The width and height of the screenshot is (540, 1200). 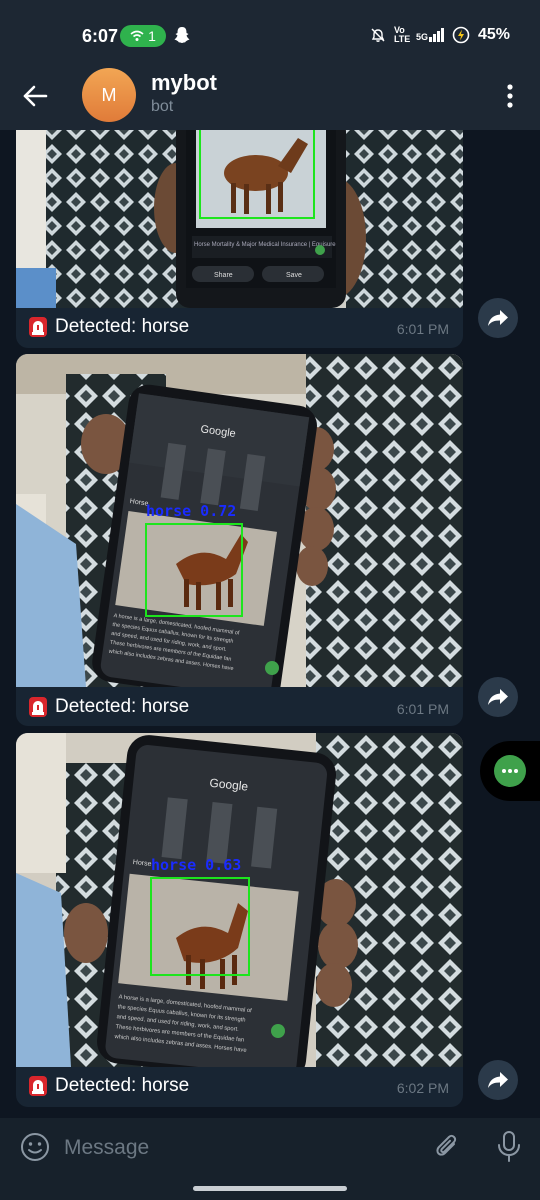 I want to click on wifi-icon, so click(x=137, y=35).